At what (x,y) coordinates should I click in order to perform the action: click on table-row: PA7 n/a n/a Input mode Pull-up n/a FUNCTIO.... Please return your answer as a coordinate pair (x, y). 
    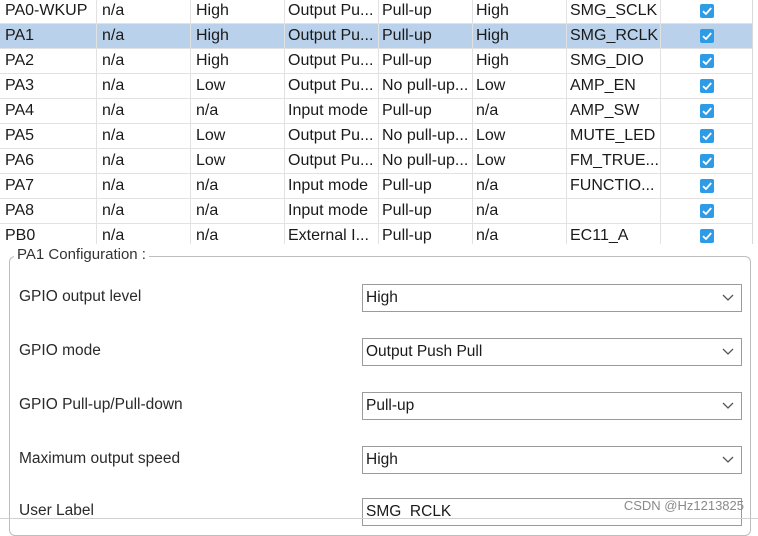
    Looking at the image, I should click on (376, 186).